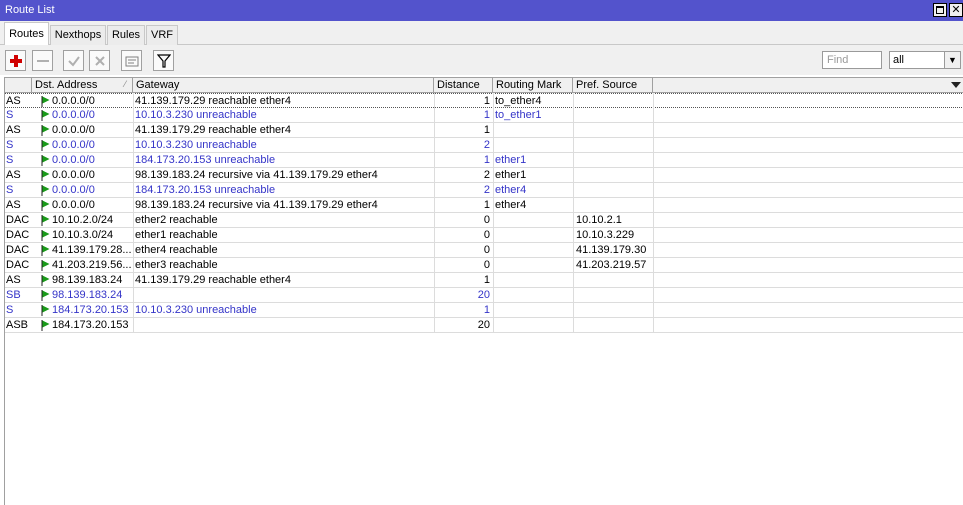  I want to click on table-row: SB 98.139.183.24 20, so click(484, 295).